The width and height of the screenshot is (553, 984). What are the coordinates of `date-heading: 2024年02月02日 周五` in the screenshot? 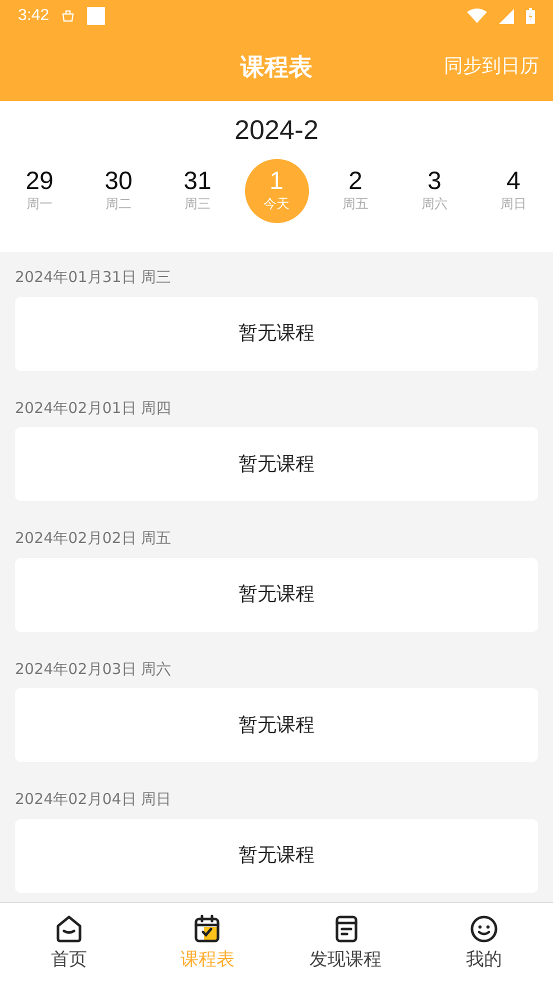 It's located at (93, 538).